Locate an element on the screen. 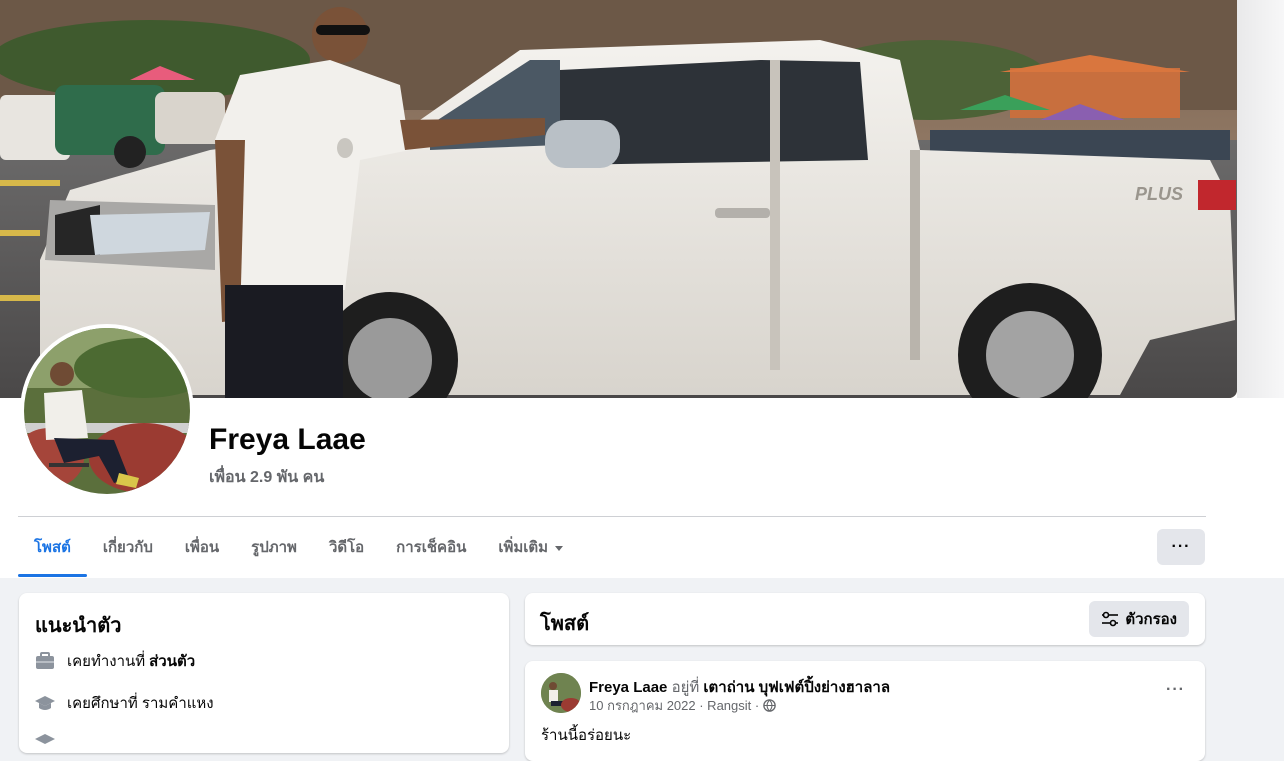 This screenshot has width=1284, height=761. tab-more: เพิ่มเติม is located at coordinates (530, 547).